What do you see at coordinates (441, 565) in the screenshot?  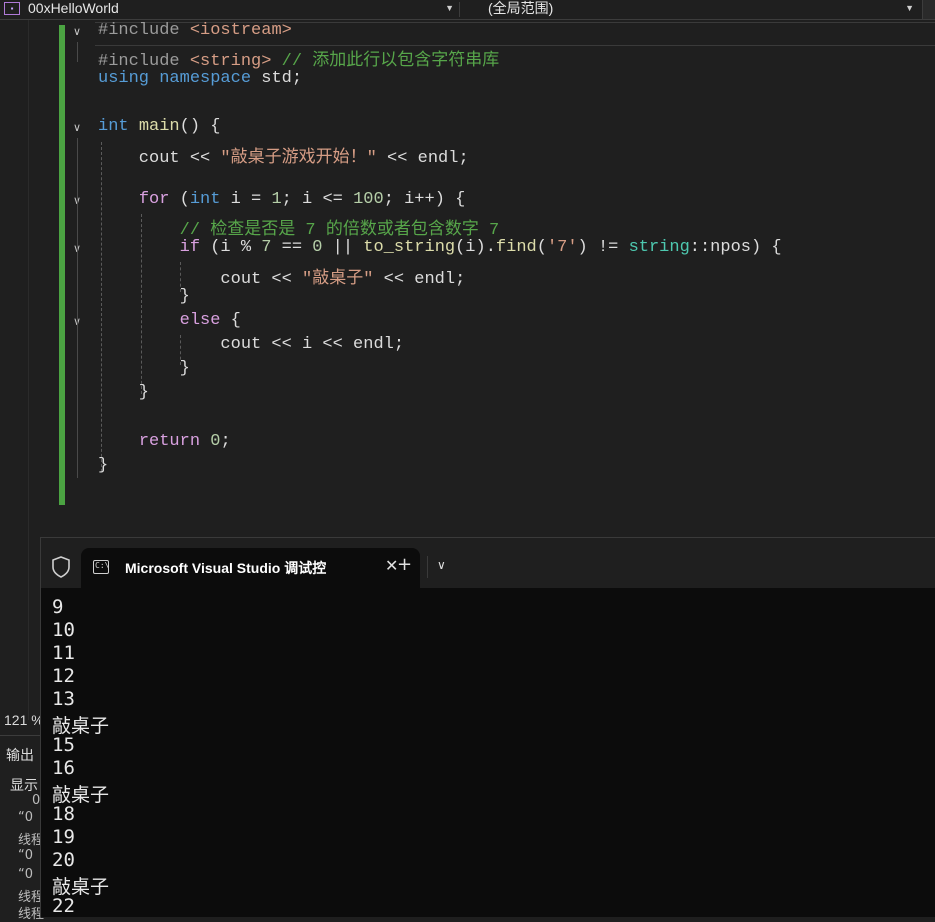 I see `chevron-down-icon: ∨` at bounding box center [441, 565].